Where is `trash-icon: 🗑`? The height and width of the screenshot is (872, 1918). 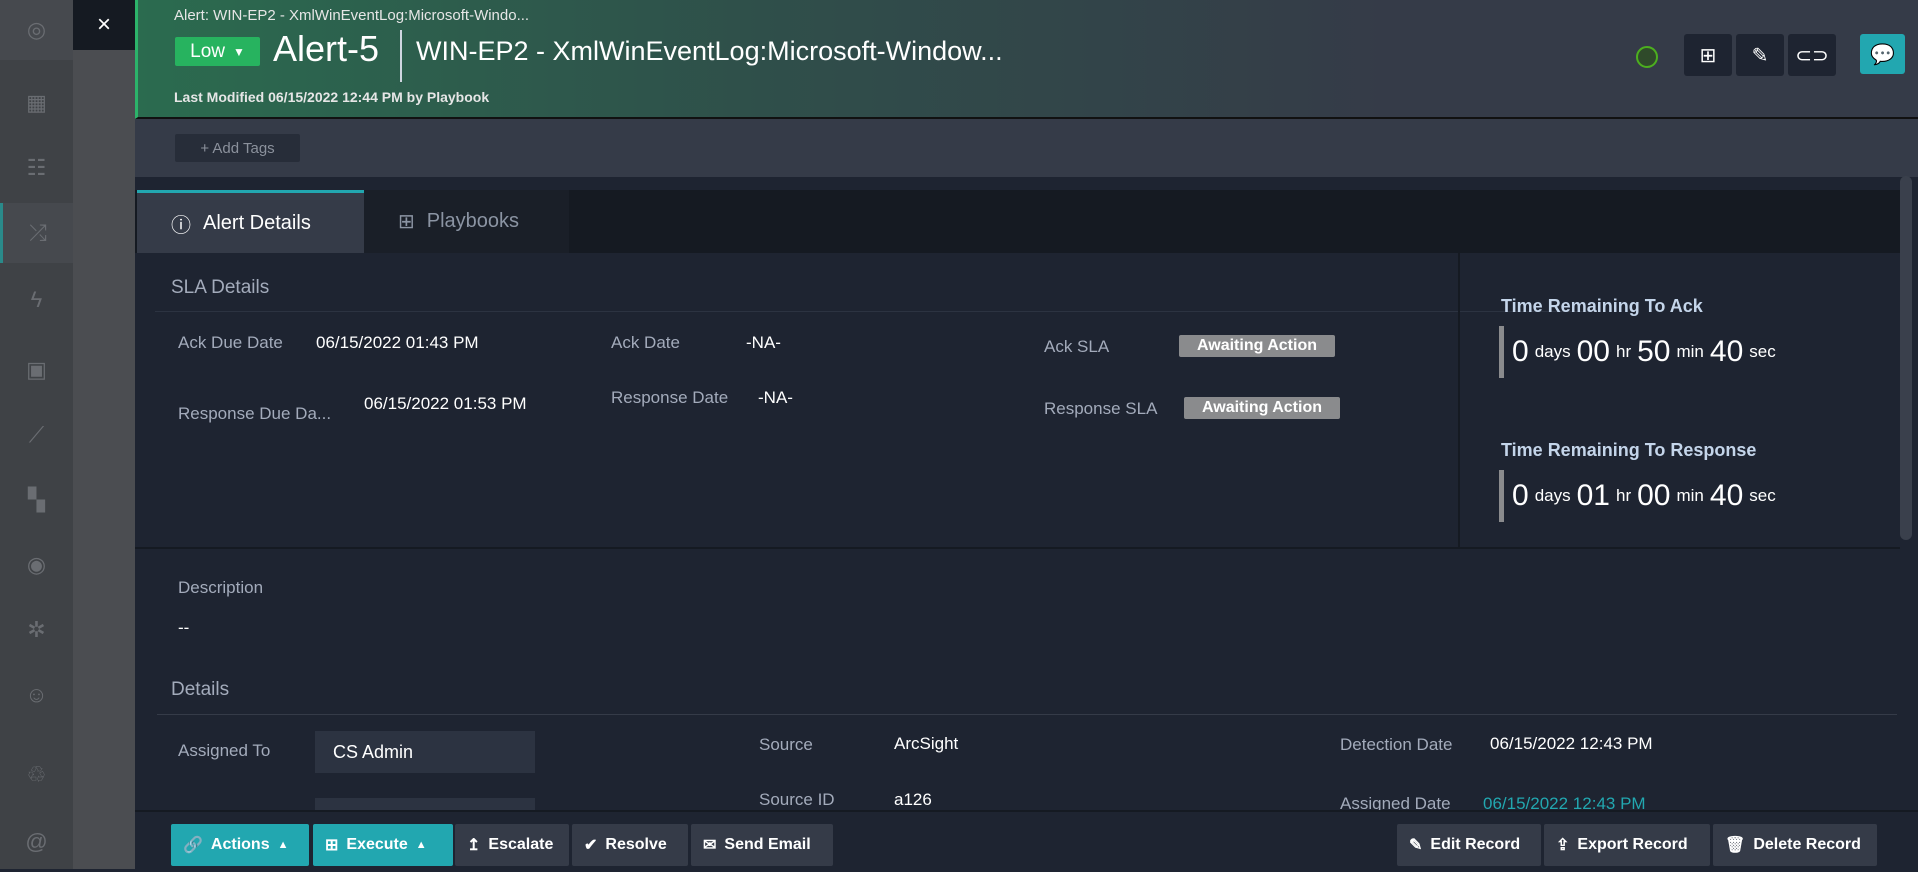 trash-icon: 🗑 is located at coordinates (1735, 845).